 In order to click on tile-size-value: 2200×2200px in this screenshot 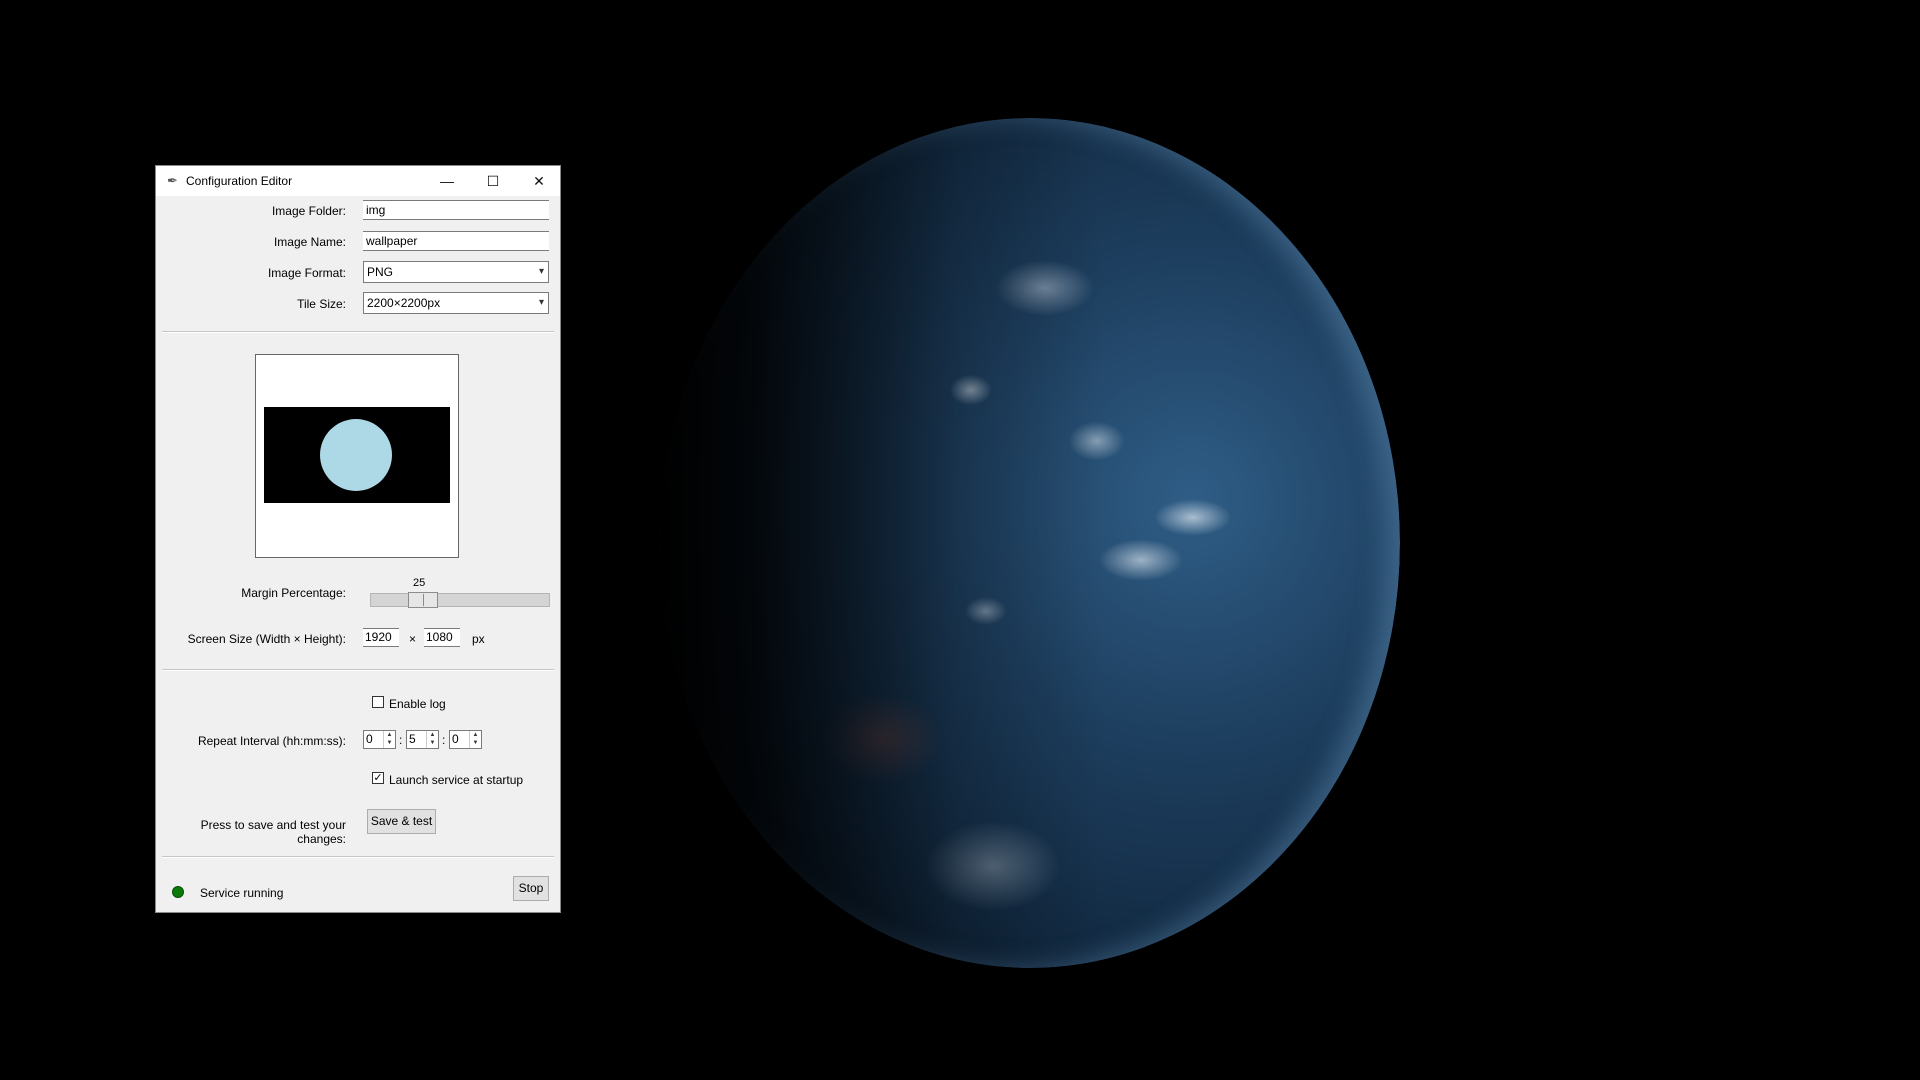, I will do `click(404, 303)`.